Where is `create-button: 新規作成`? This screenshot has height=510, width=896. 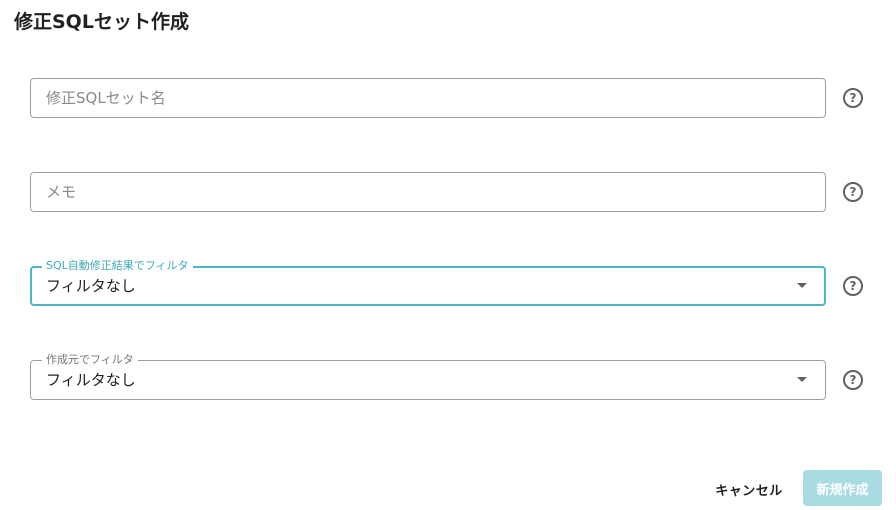 create-button: 新規作成 is located at coordinates (842, 488).